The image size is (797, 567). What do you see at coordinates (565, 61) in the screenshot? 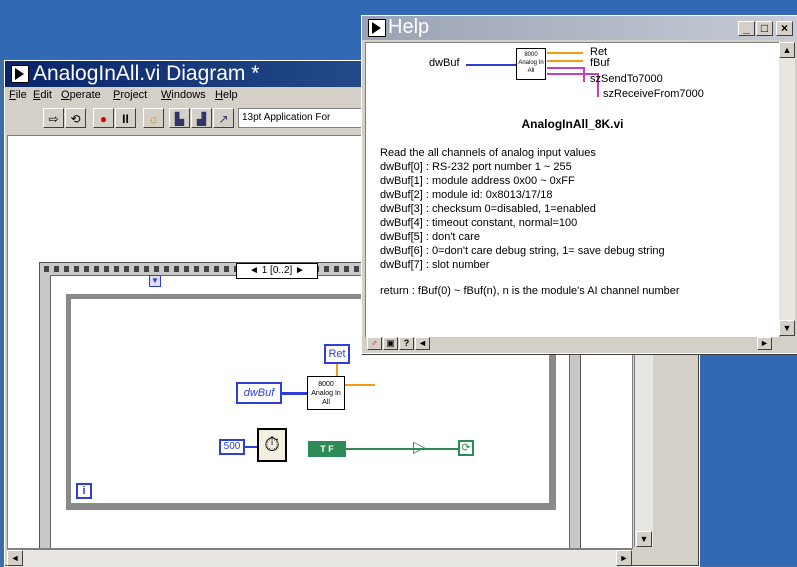
I see `connector-fbuf-wire` at bounding box center [565, 61].